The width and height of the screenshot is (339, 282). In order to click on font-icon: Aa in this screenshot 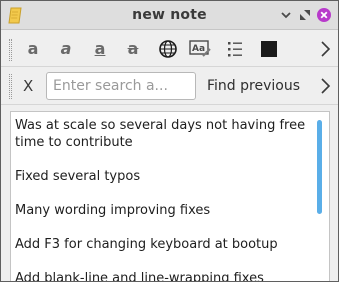, I will do `click(200, 48)`.